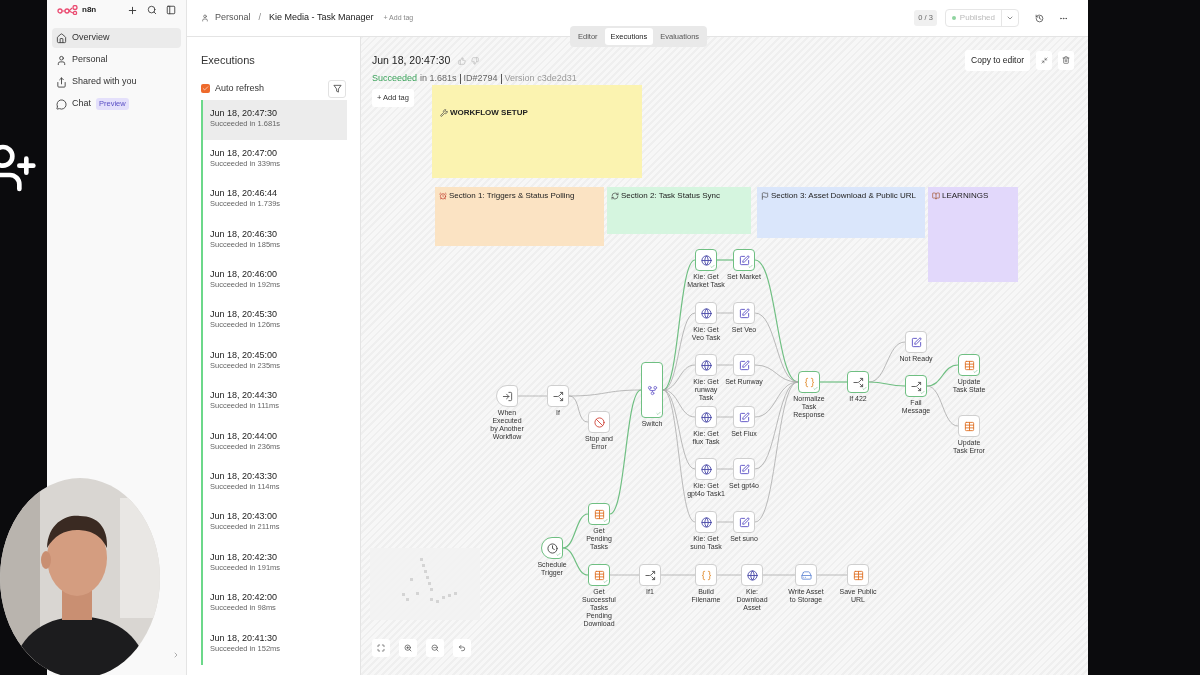 The width and height of the screenshot is (1200, 675). What do you see at coordinates (438, 78) in the screenshot?
I see `duration-text: in 1.681s` at bounding box center [438, 78].